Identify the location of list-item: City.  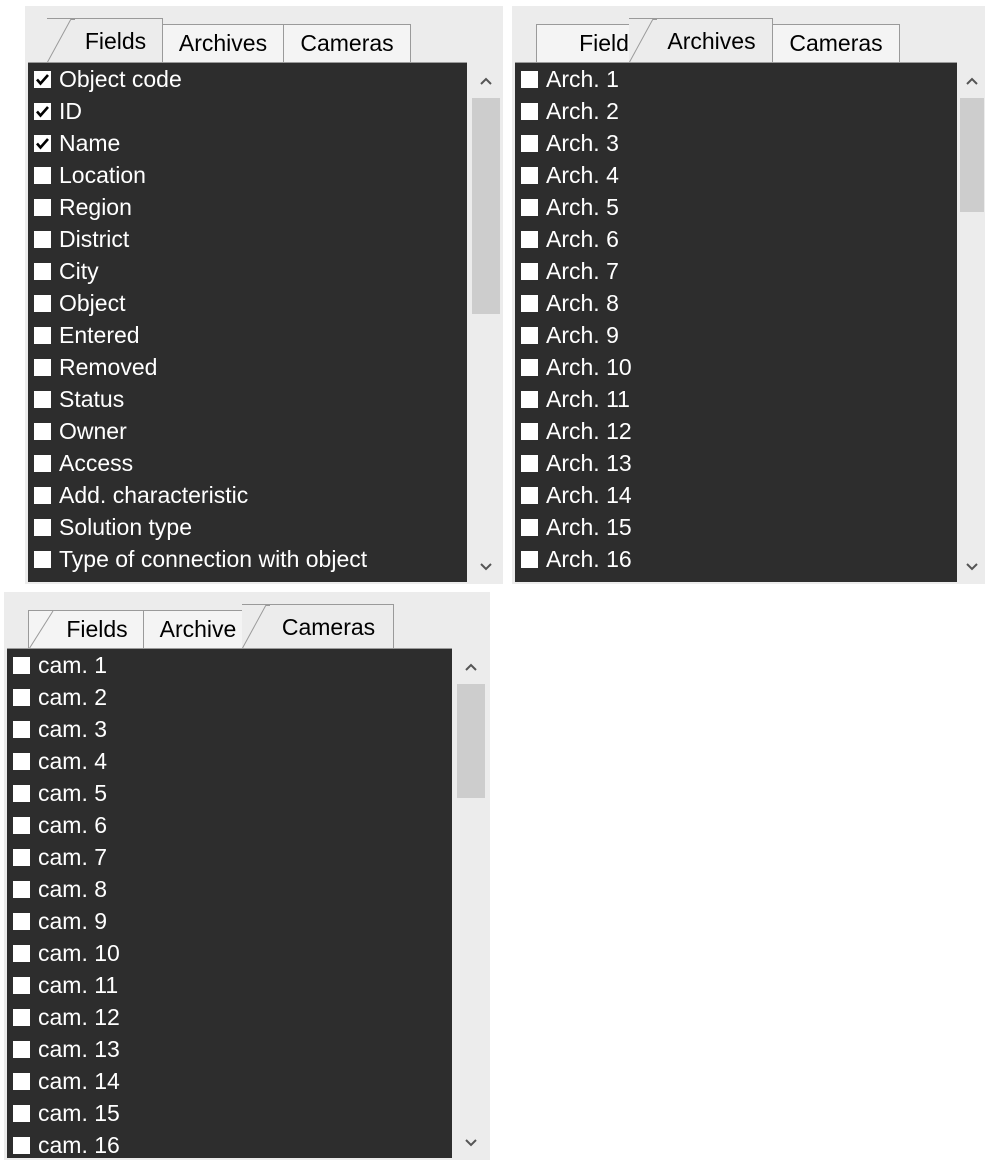
(247, 271).